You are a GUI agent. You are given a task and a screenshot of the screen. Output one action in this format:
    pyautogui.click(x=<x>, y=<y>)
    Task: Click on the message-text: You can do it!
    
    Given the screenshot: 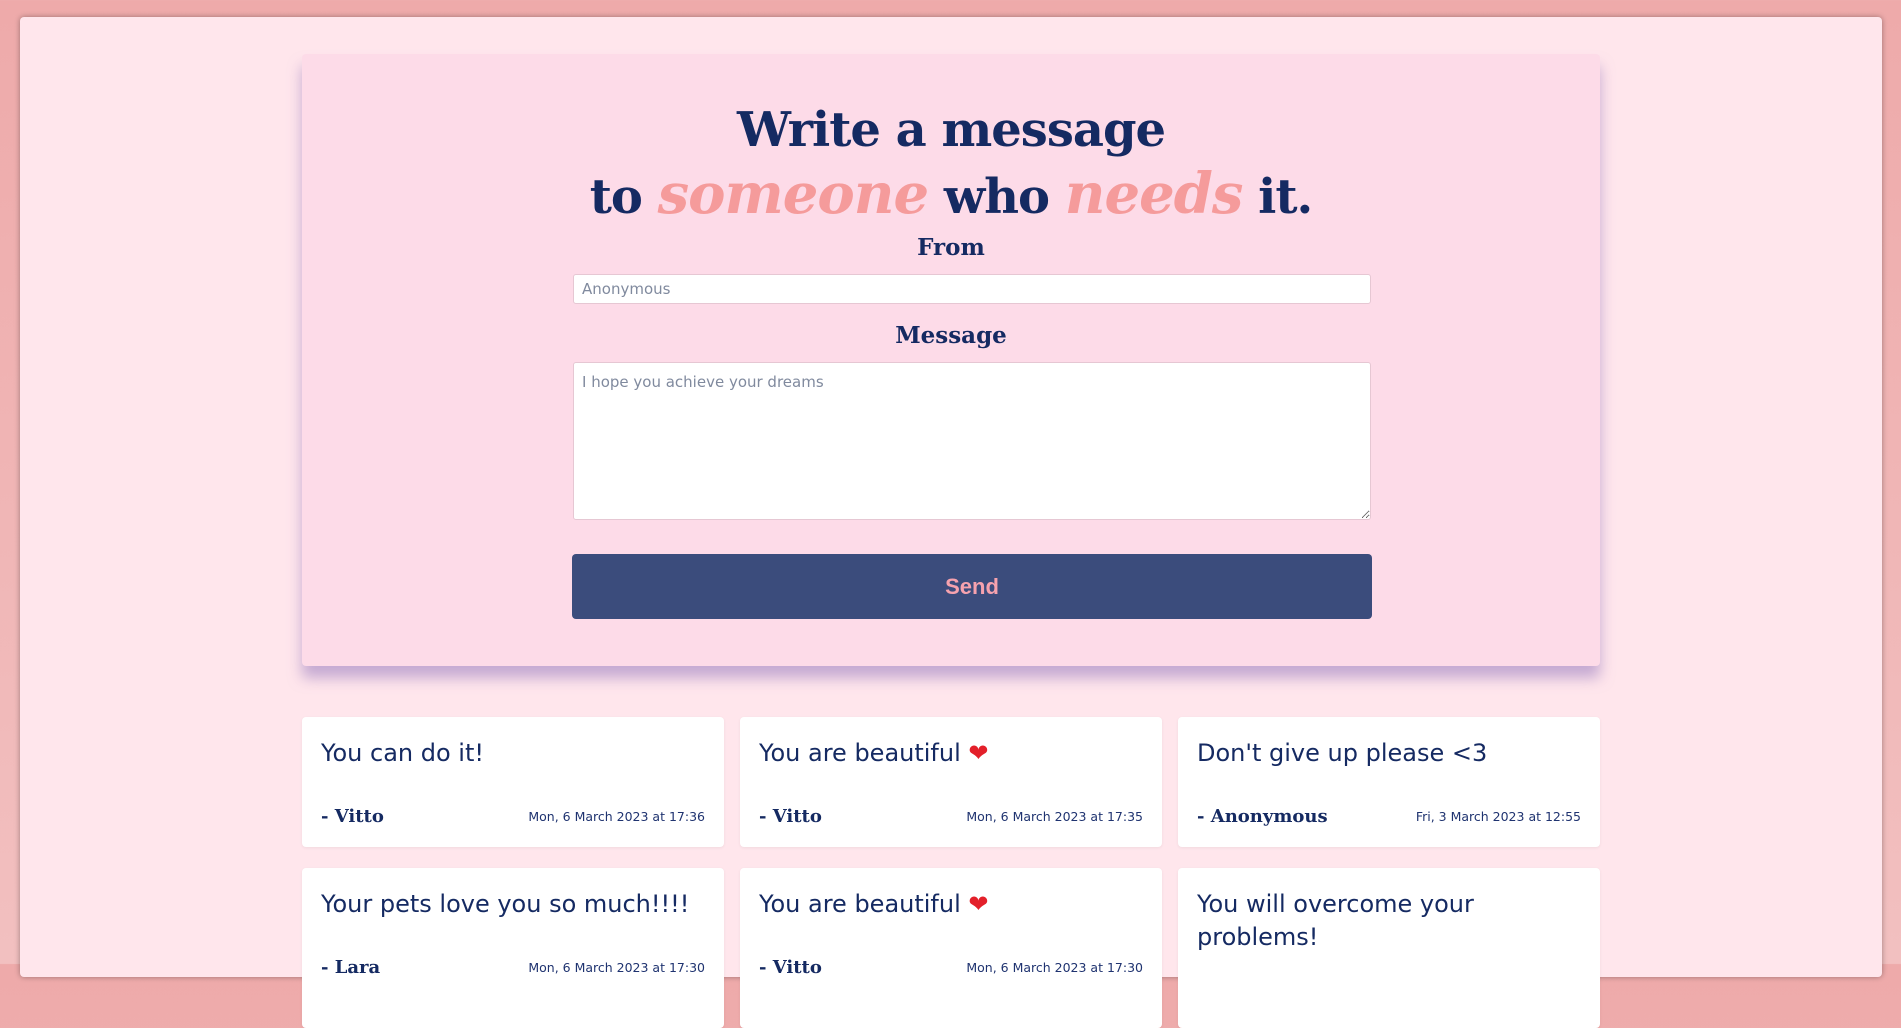 What is the action you would take?
    pyautogui.click(x=402, y=753)
    